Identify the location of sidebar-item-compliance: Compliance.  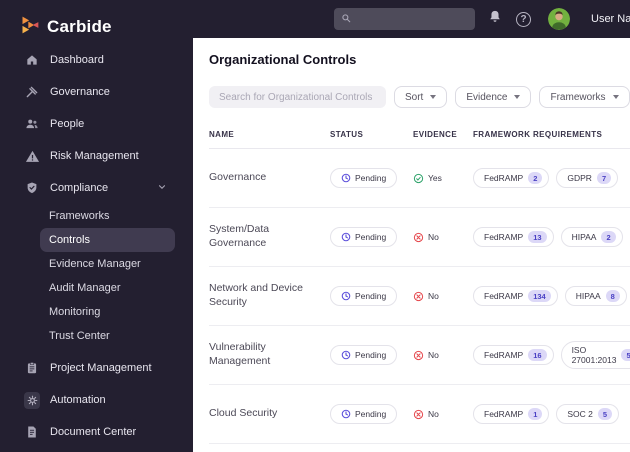
(96, 188).